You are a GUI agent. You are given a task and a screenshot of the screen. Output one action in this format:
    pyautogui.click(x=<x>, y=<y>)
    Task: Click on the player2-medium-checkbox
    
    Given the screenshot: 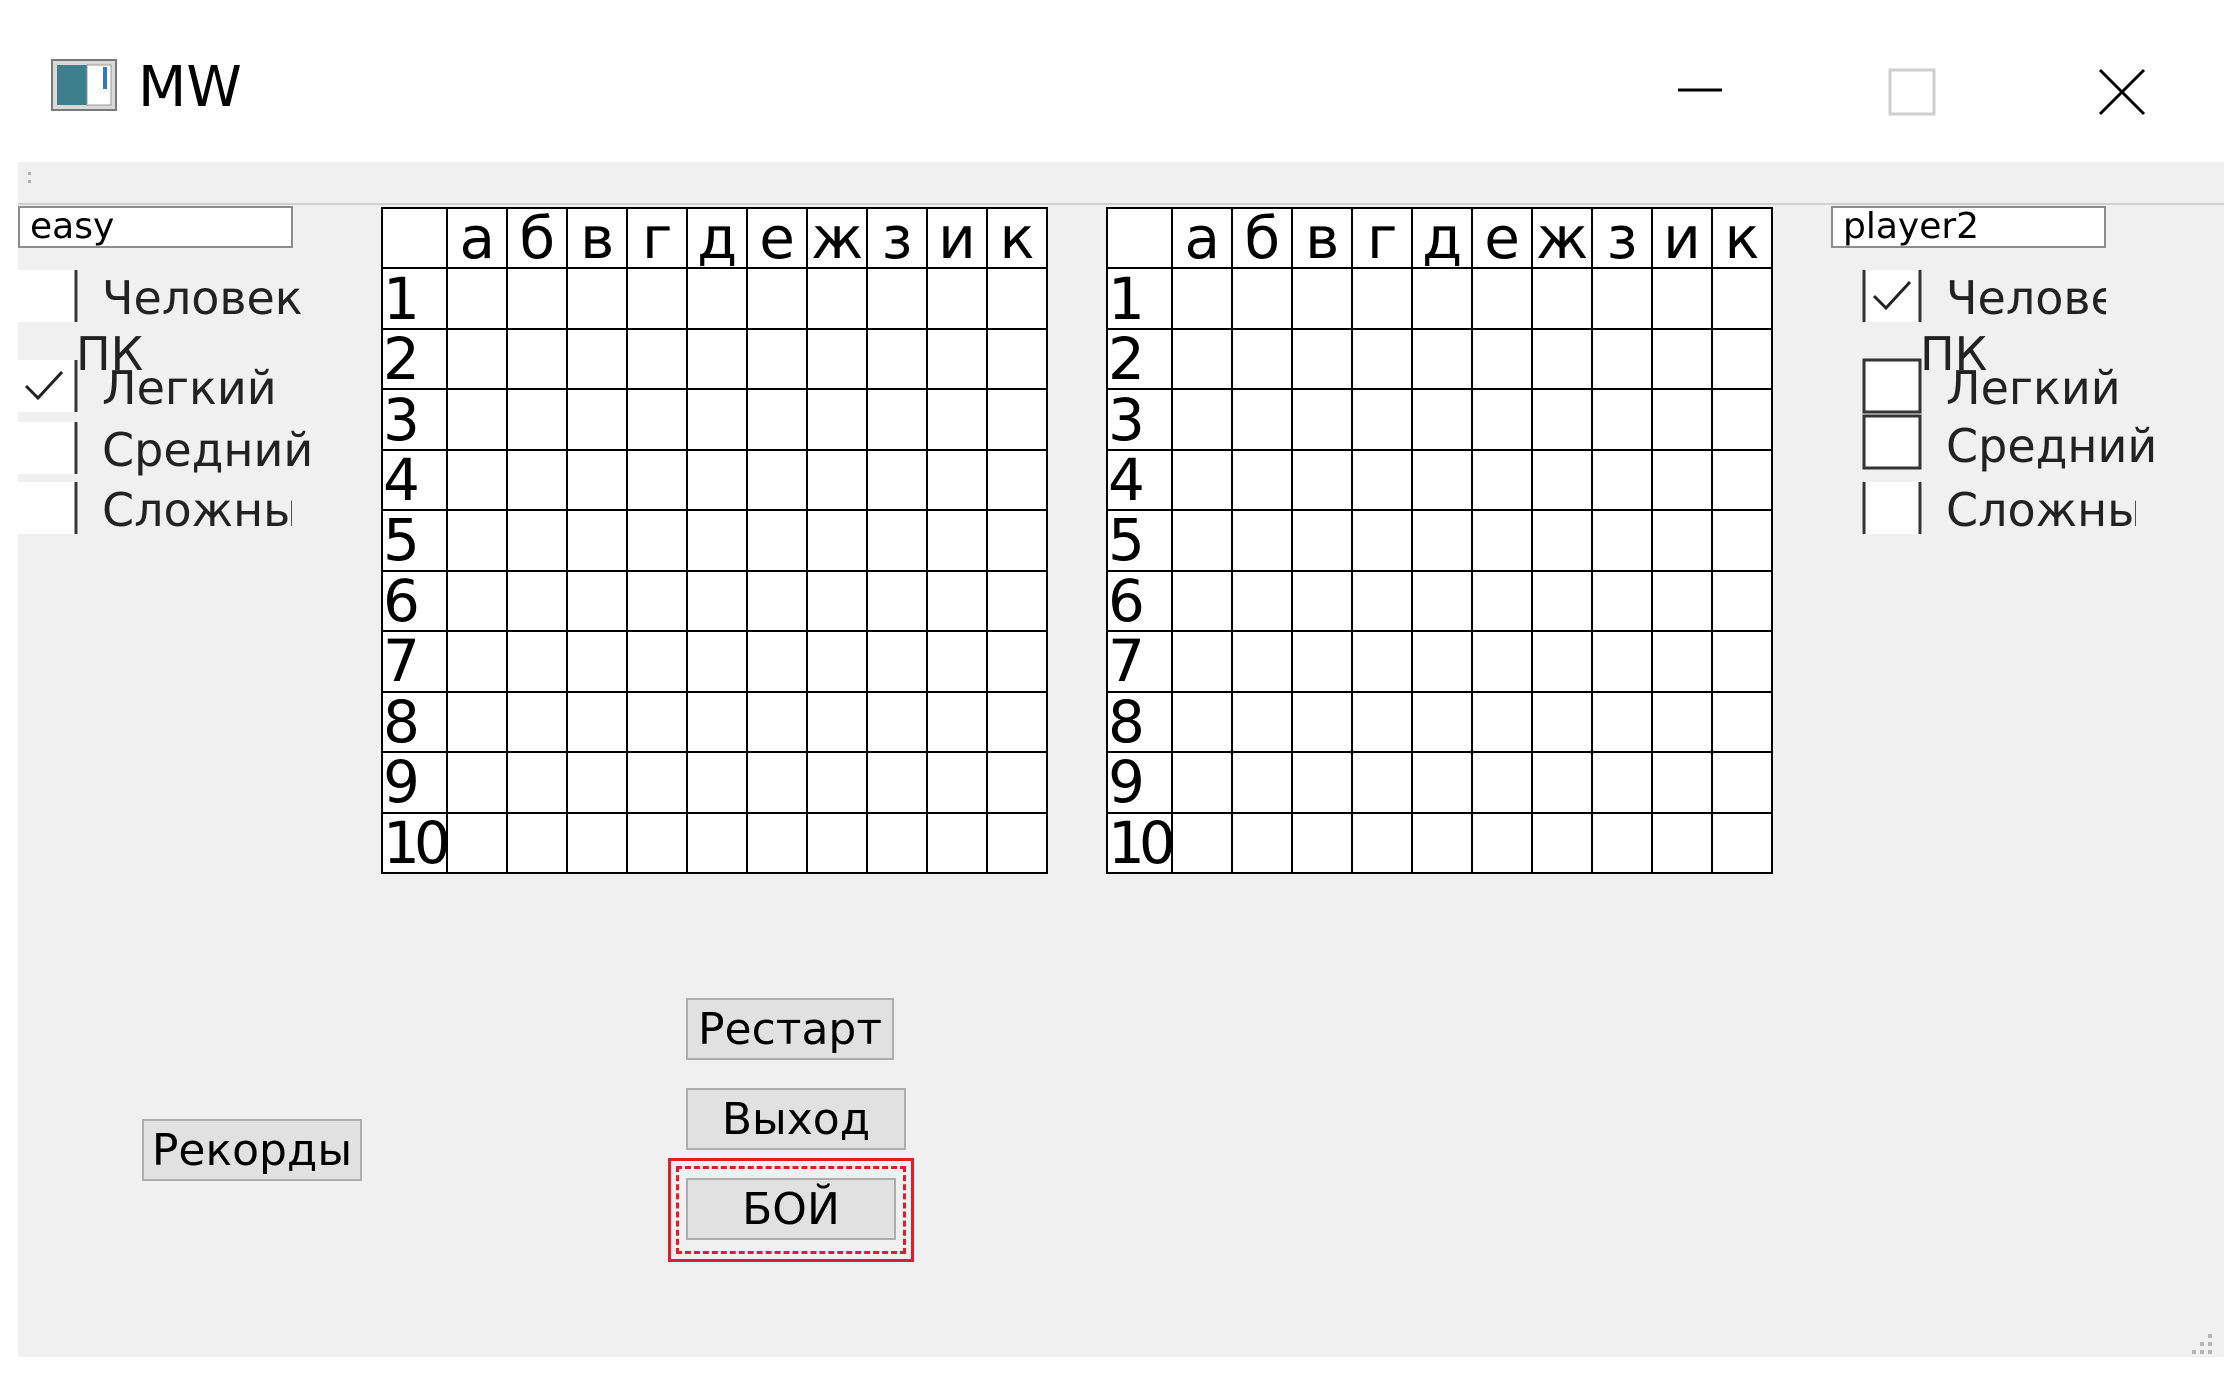 What is the action you would take?
    pyautogui.click(x=1892, y=442)
    